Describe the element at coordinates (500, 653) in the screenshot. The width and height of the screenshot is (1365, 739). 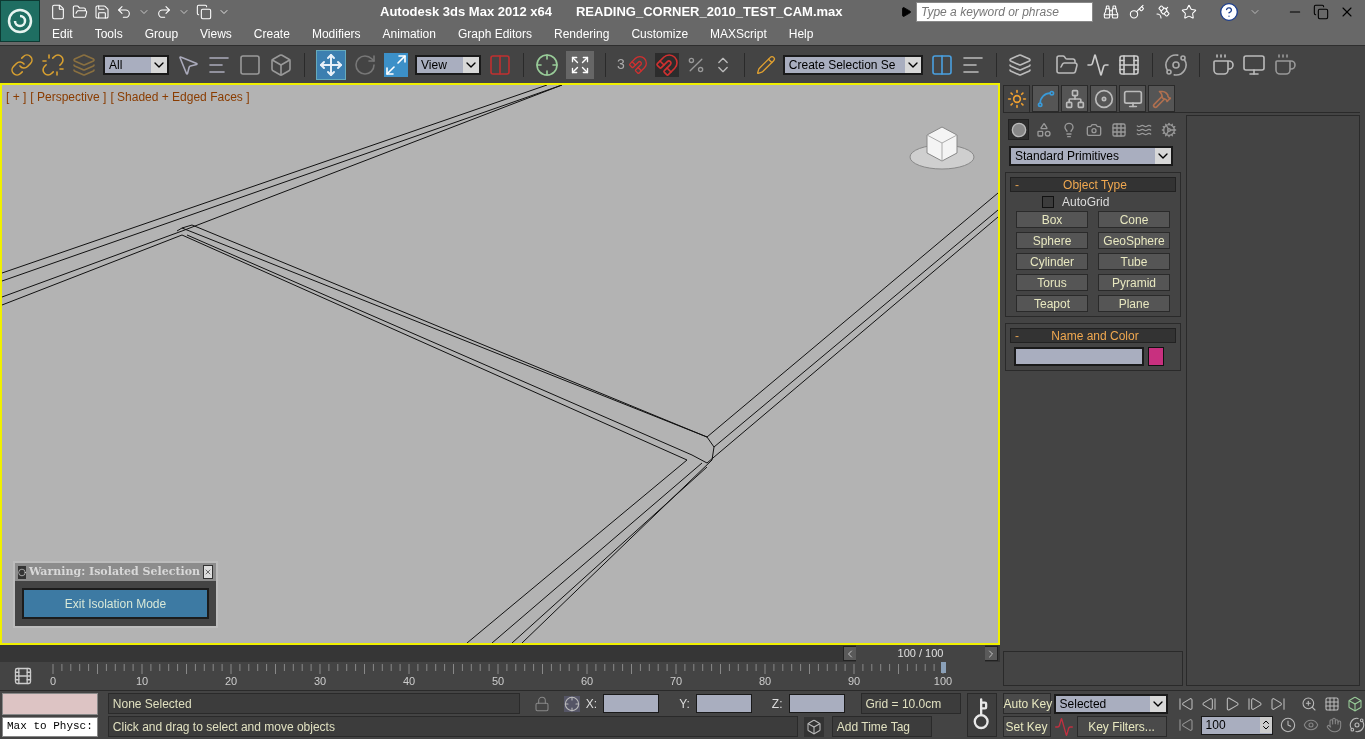
I see `time-slider-track: 100 / 100` at that location.